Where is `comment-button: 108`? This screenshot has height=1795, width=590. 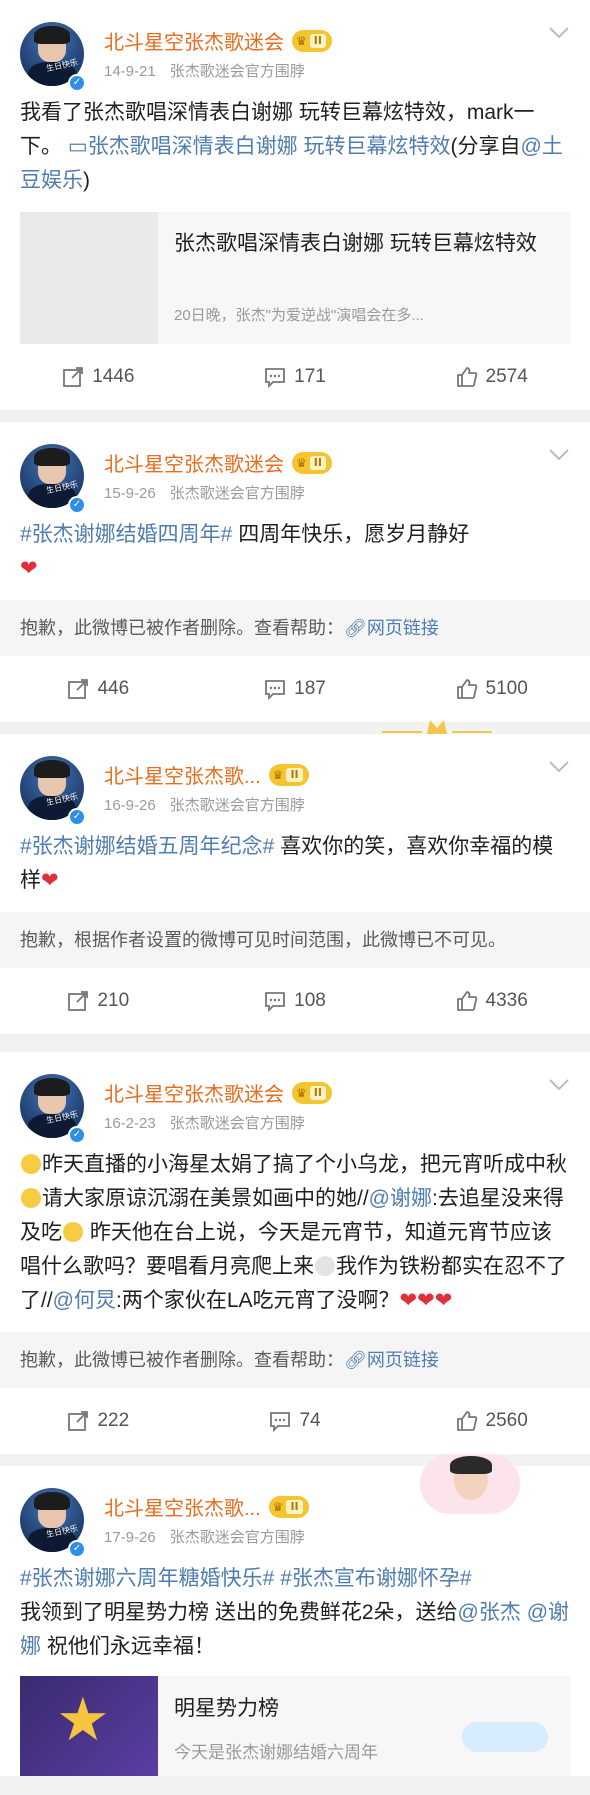
comment-button: 108 is located at coordinates (295, 1001).